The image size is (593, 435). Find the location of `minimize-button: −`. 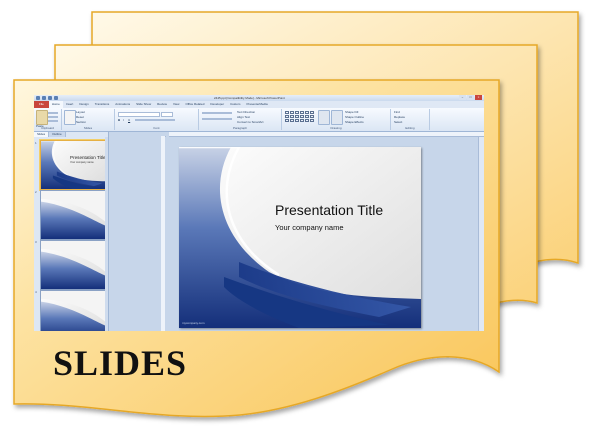

minimize-button: − is located at coordinates (462, 97).